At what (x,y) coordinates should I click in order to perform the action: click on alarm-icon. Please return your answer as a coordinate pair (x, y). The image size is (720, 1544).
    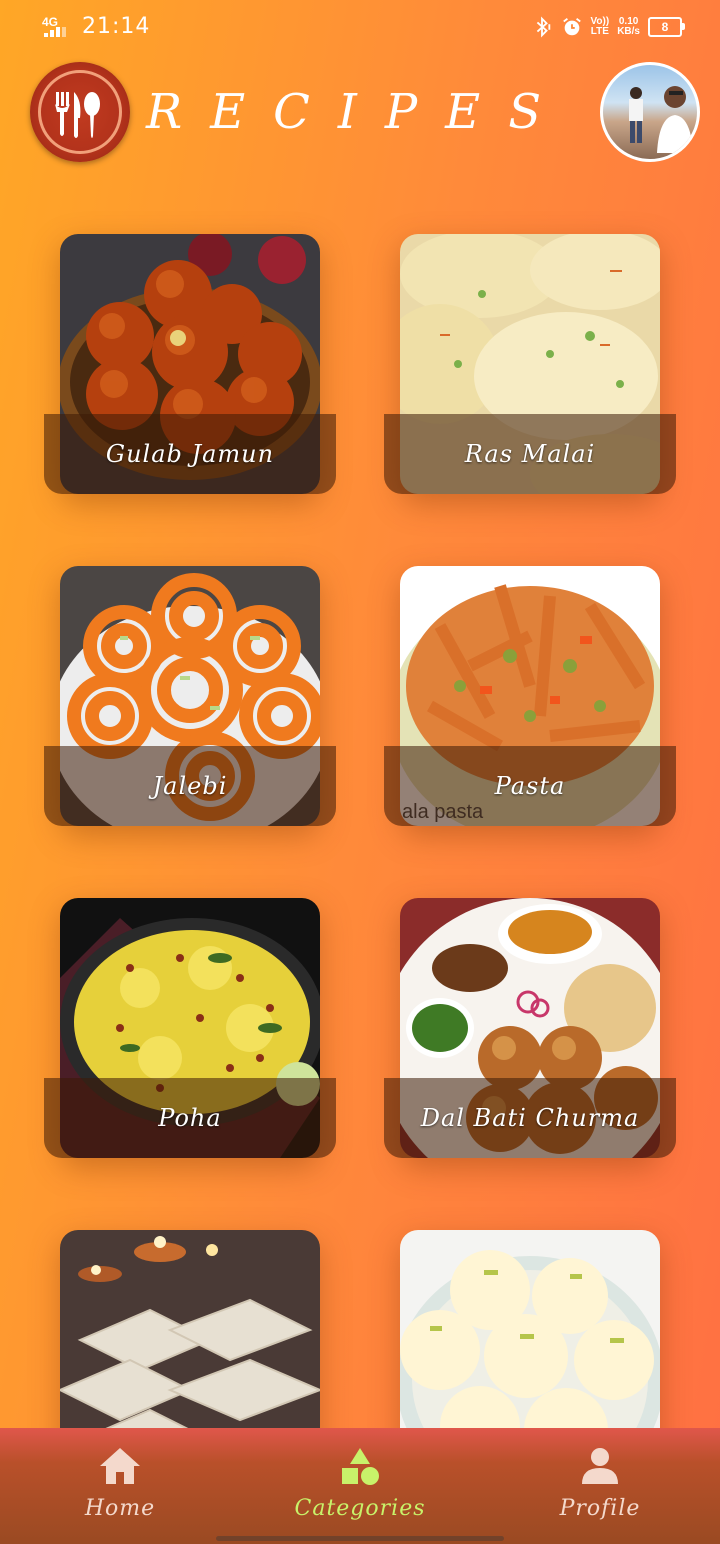
    Looking at the image, I should click on (571, 27).